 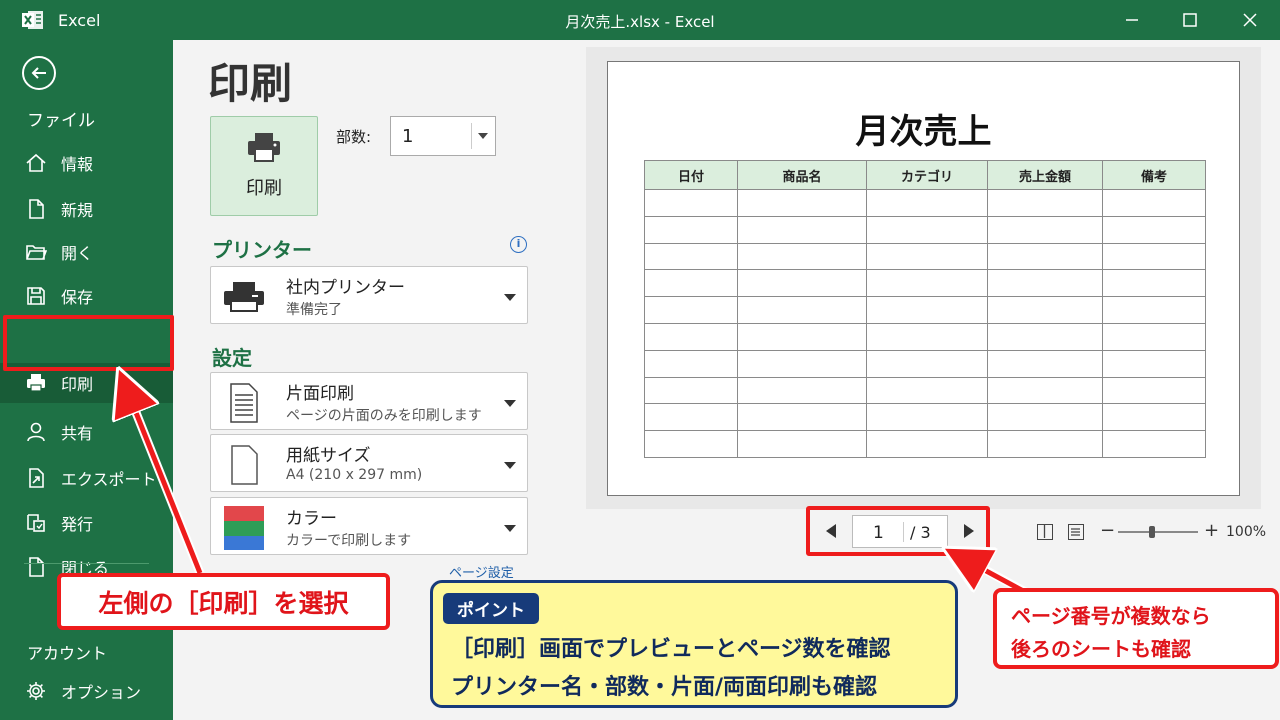 I want to click on current-page: 1, so click(x=878, y=533).